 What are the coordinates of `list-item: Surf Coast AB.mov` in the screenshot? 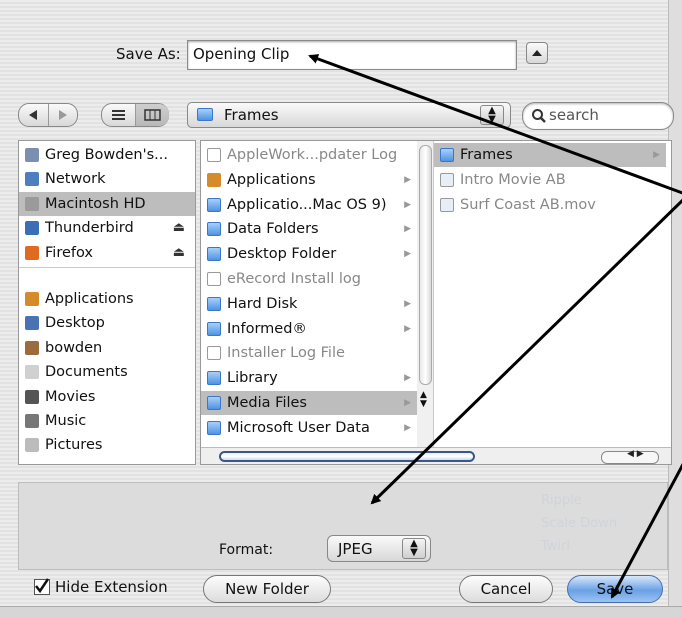 It's located at (550, 205).